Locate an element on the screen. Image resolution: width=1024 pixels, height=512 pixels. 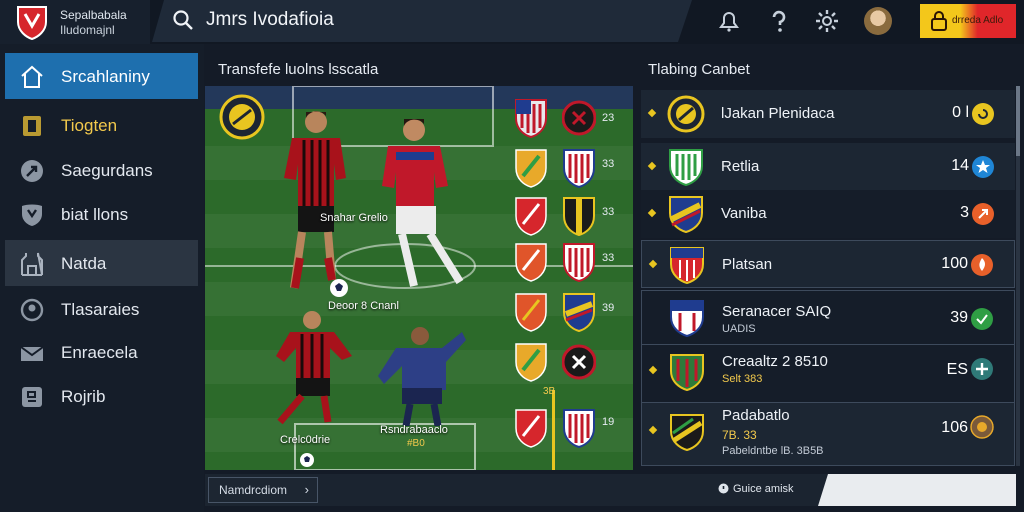
sidebar-item-training: Tiogten is located at coordinates (101, 125).